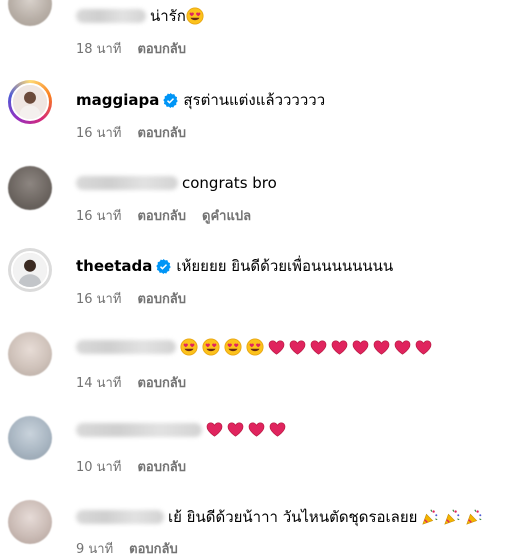 The width and height of the screenshot is (521, 559). I want to click on comment-time: 10 นาที, so click(99, 467).